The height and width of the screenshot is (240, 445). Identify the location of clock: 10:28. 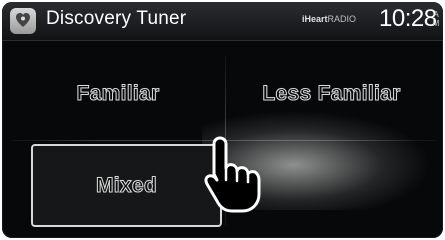
(408, 18).